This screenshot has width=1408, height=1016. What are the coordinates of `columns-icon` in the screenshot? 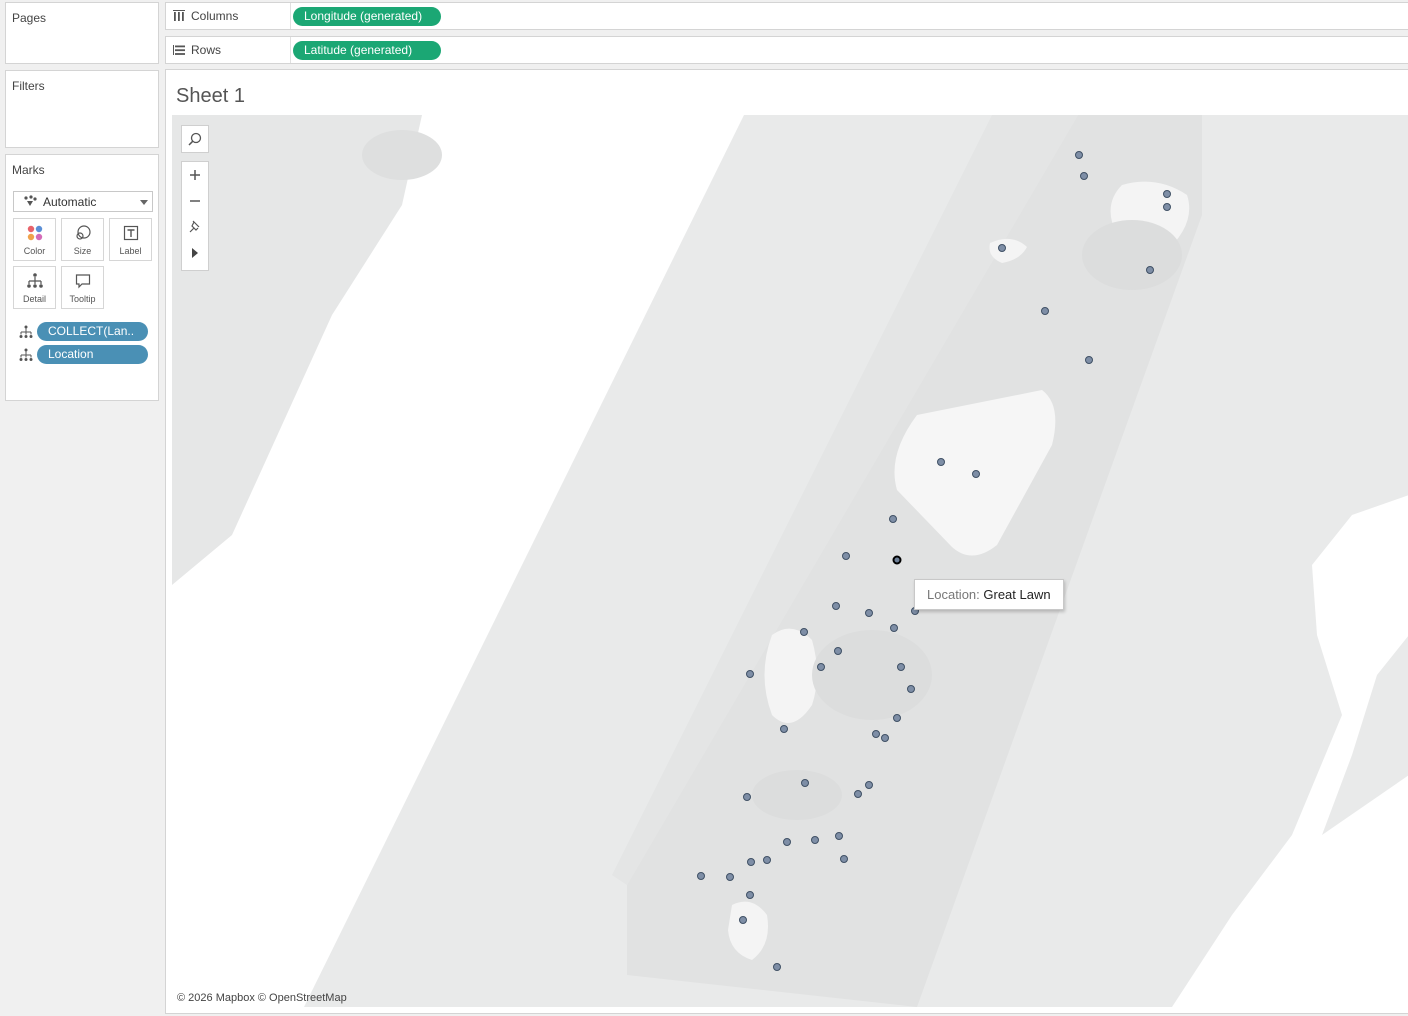 It's located at (179, 15).